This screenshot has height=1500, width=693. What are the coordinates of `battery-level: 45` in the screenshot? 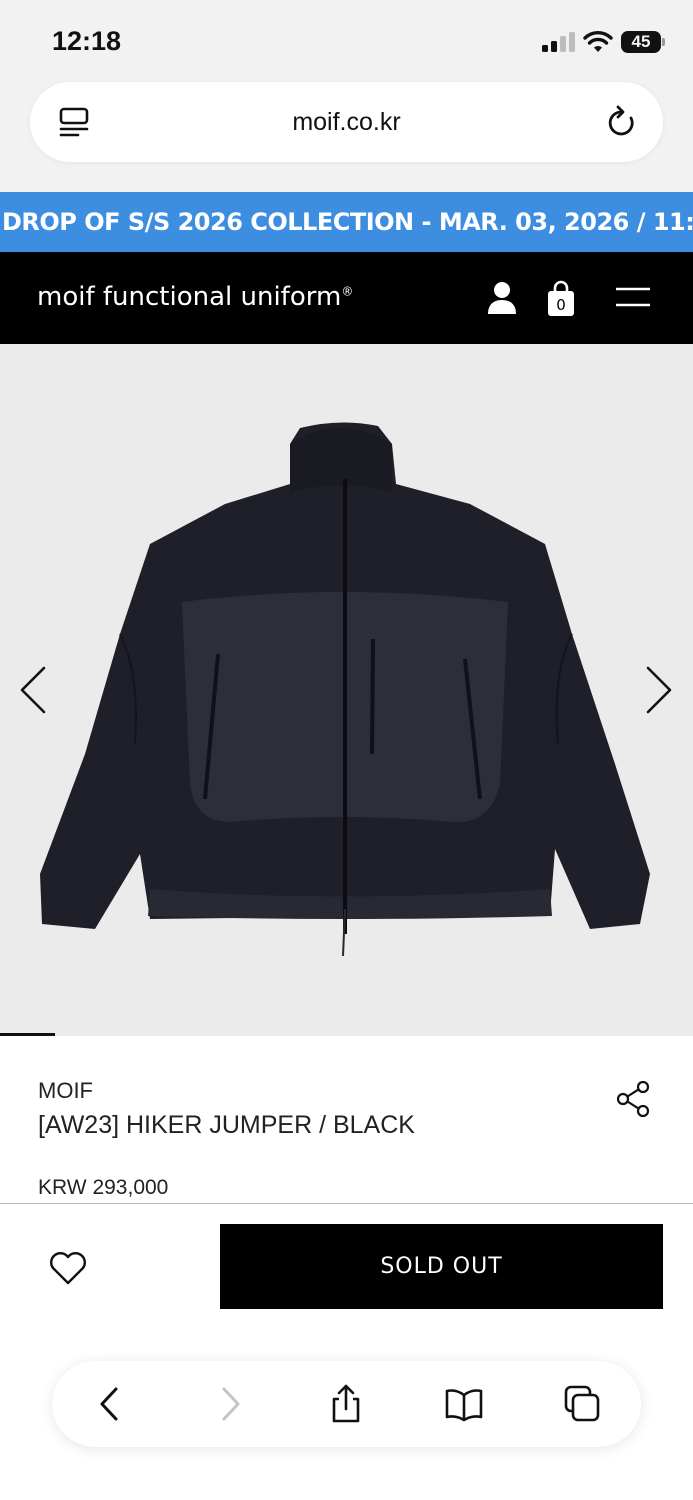 It's located at (641, 42).